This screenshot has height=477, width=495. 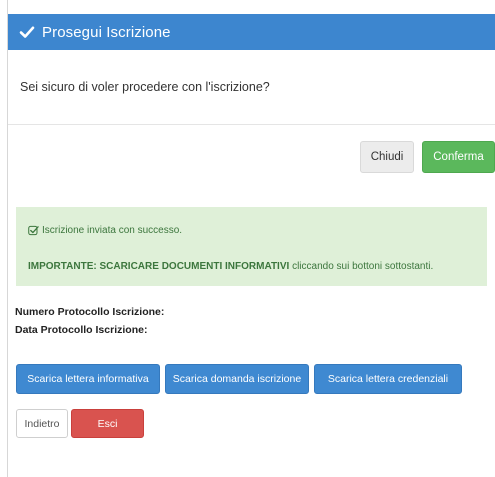 What do you see at coordinates (42, 423) in the screenshot?
I see `back-button: Indietro` at bounding box center [42, 423].